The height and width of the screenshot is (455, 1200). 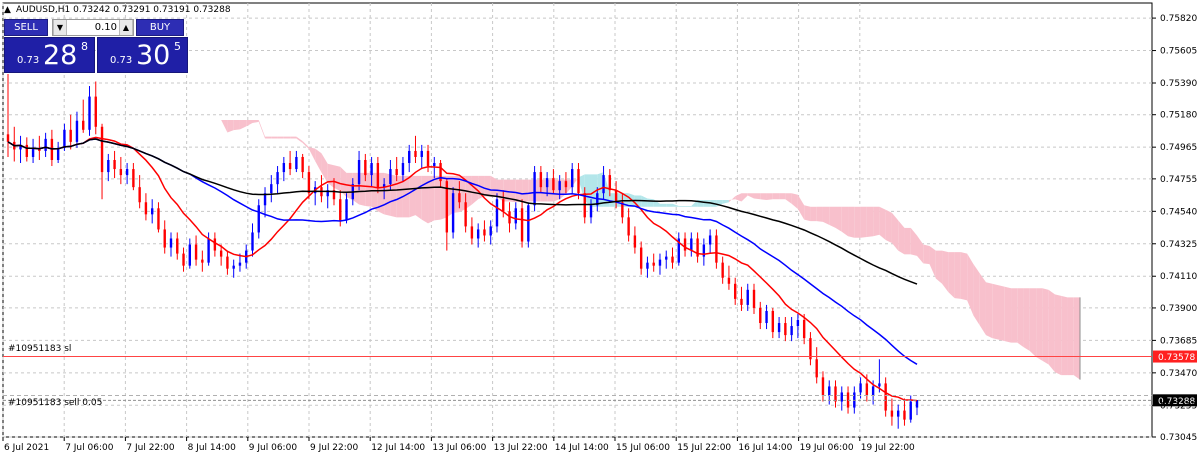 What do you see at coordinates (93, 27) in the screenshot?
I see `lot-size-input: ▼ 0.10 ▲` at bounding box center [93, 27].